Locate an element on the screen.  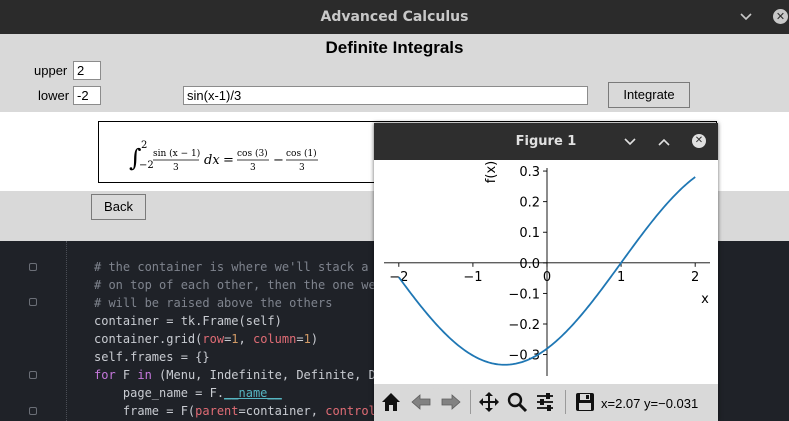
upper-bound: 2 is located at coordinates (144, 145).